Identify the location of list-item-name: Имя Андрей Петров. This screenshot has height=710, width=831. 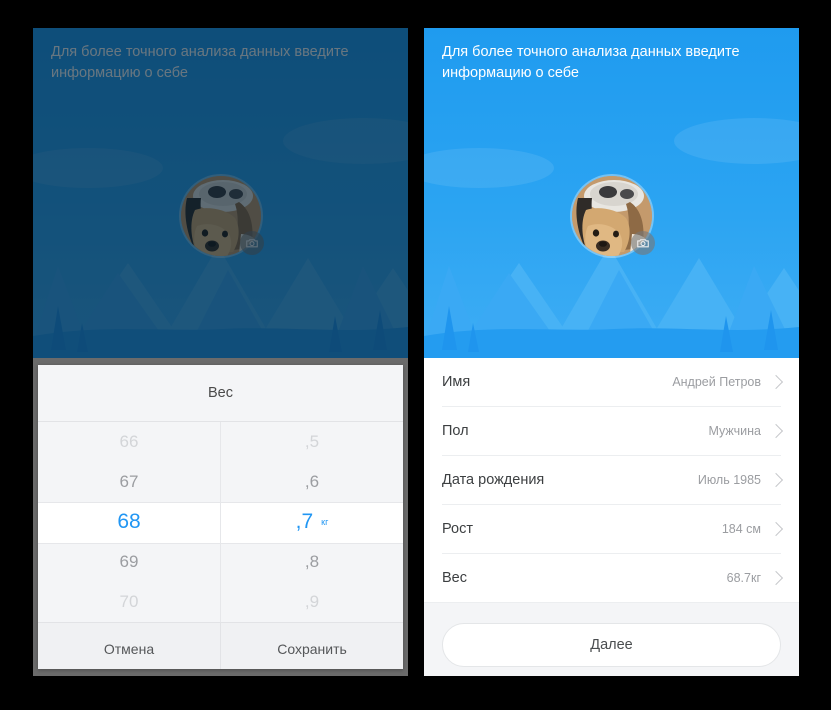
(613, 382).